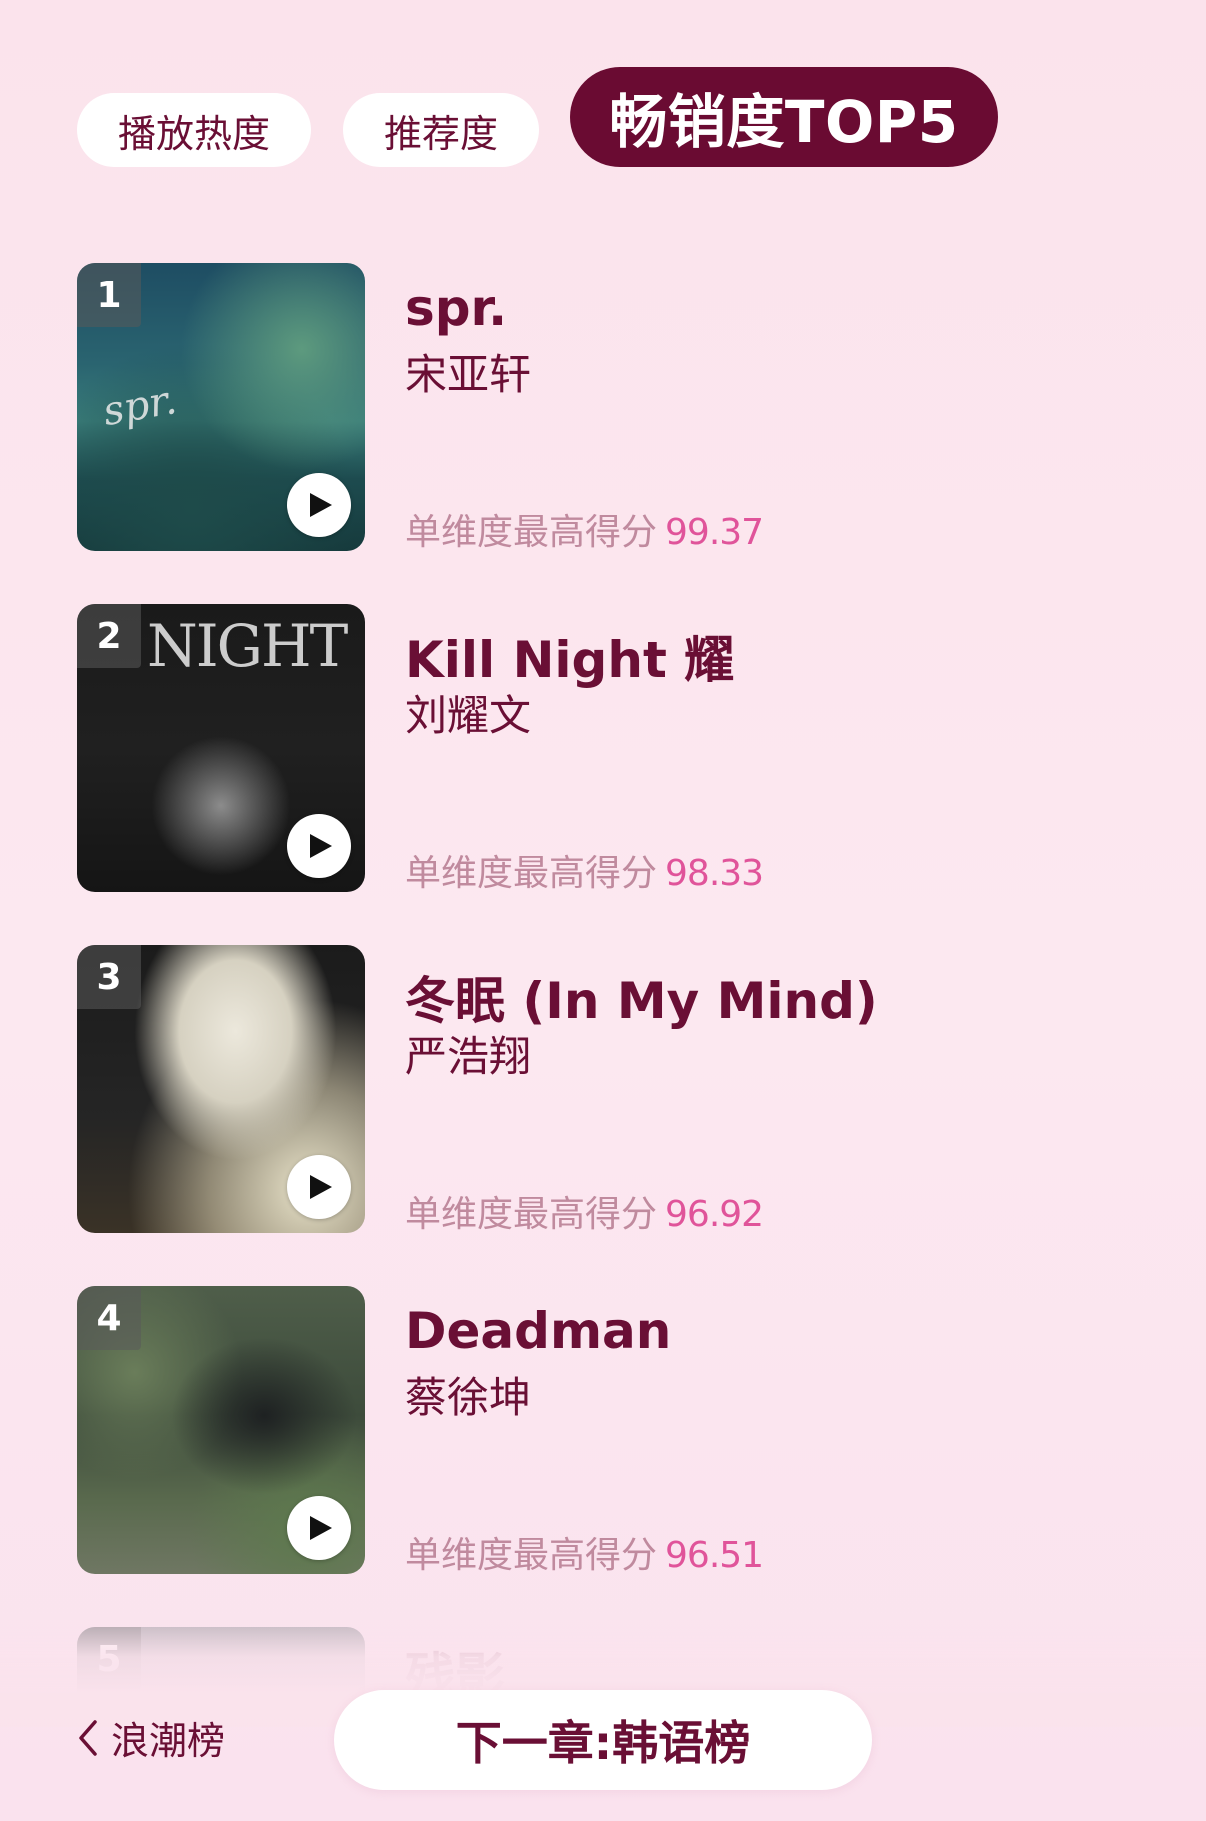 This screenshot has width=1206, height=1821. I want to click on rank-badge: 3, so click(109, 977).